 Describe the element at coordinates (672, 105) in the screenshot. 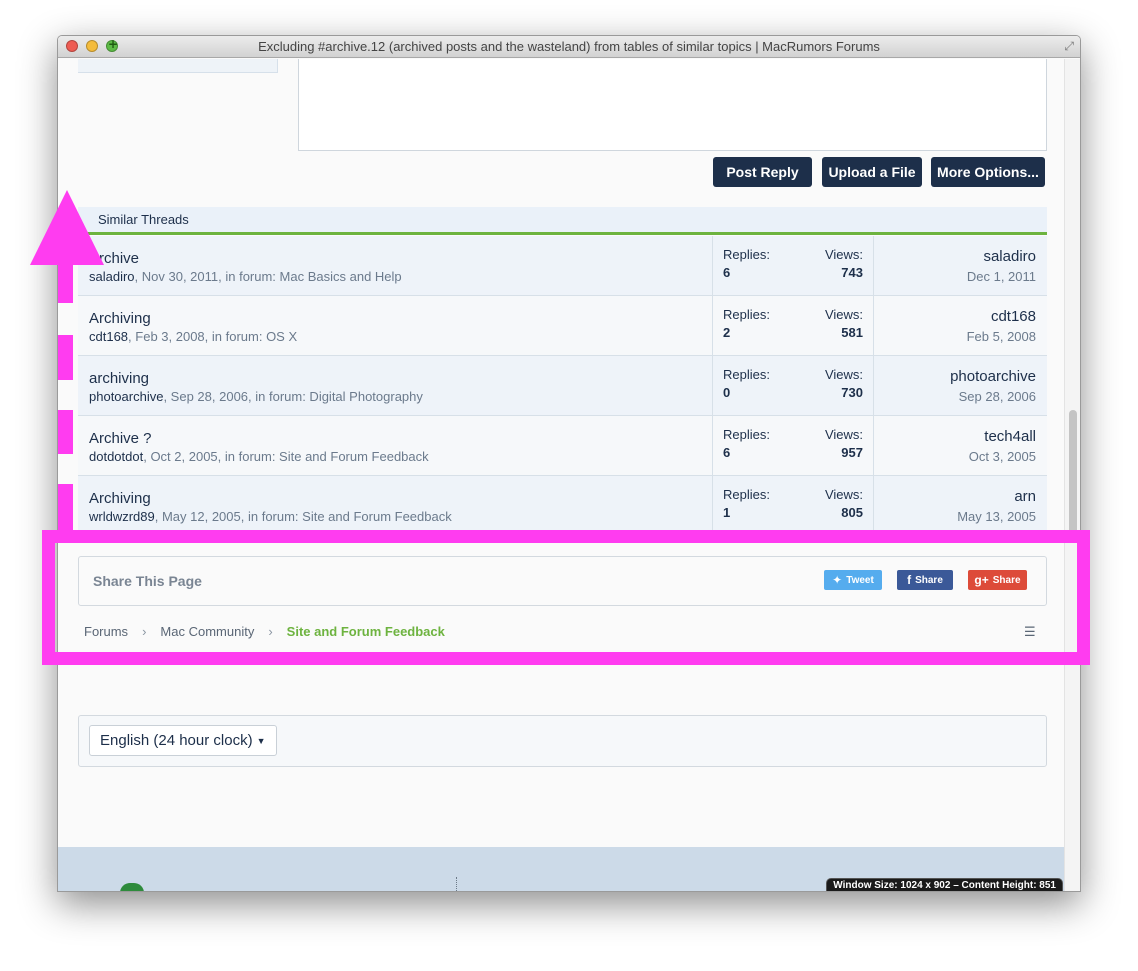

I see `reply-editor` at that location.